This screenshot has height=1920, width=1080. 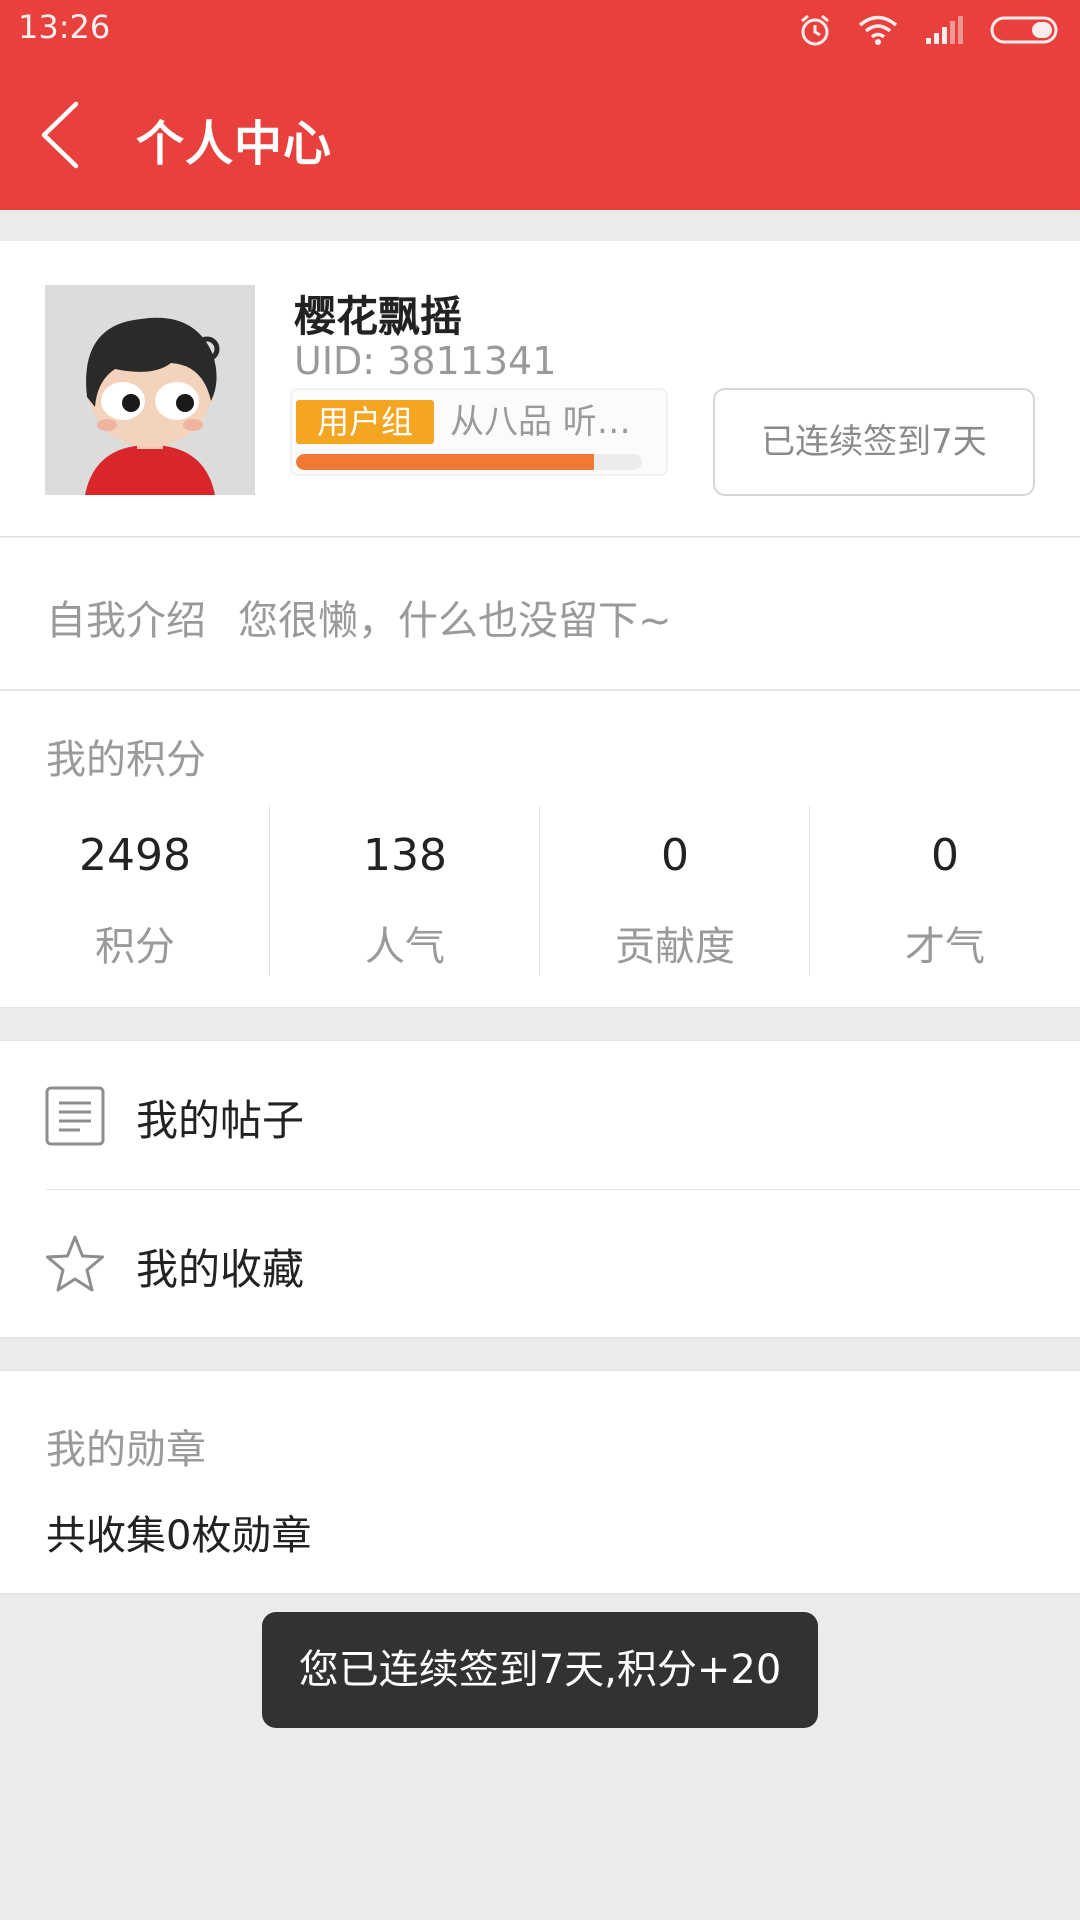 I want to click on page-title: 个人中心, so click(x=234, y=144).